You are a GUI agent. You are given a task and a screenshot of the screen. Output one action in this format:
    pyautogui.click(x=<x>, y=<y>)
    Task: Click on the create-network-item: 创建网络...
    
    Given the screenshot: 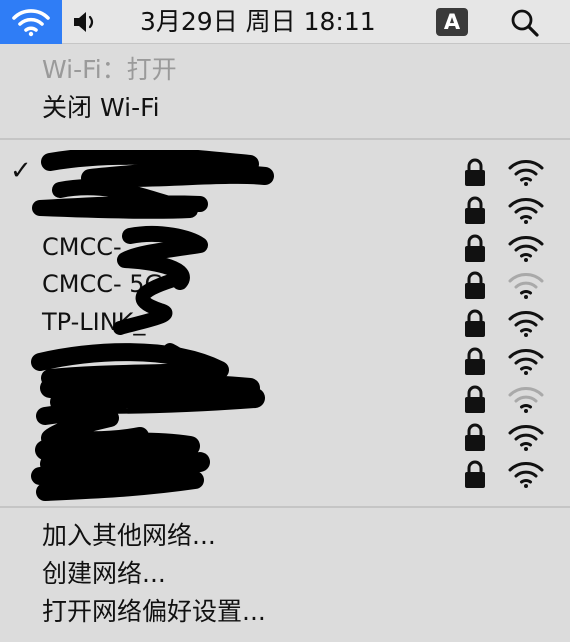 What is the action you would take?
    pyautogui.click(x=285, y=574)
    